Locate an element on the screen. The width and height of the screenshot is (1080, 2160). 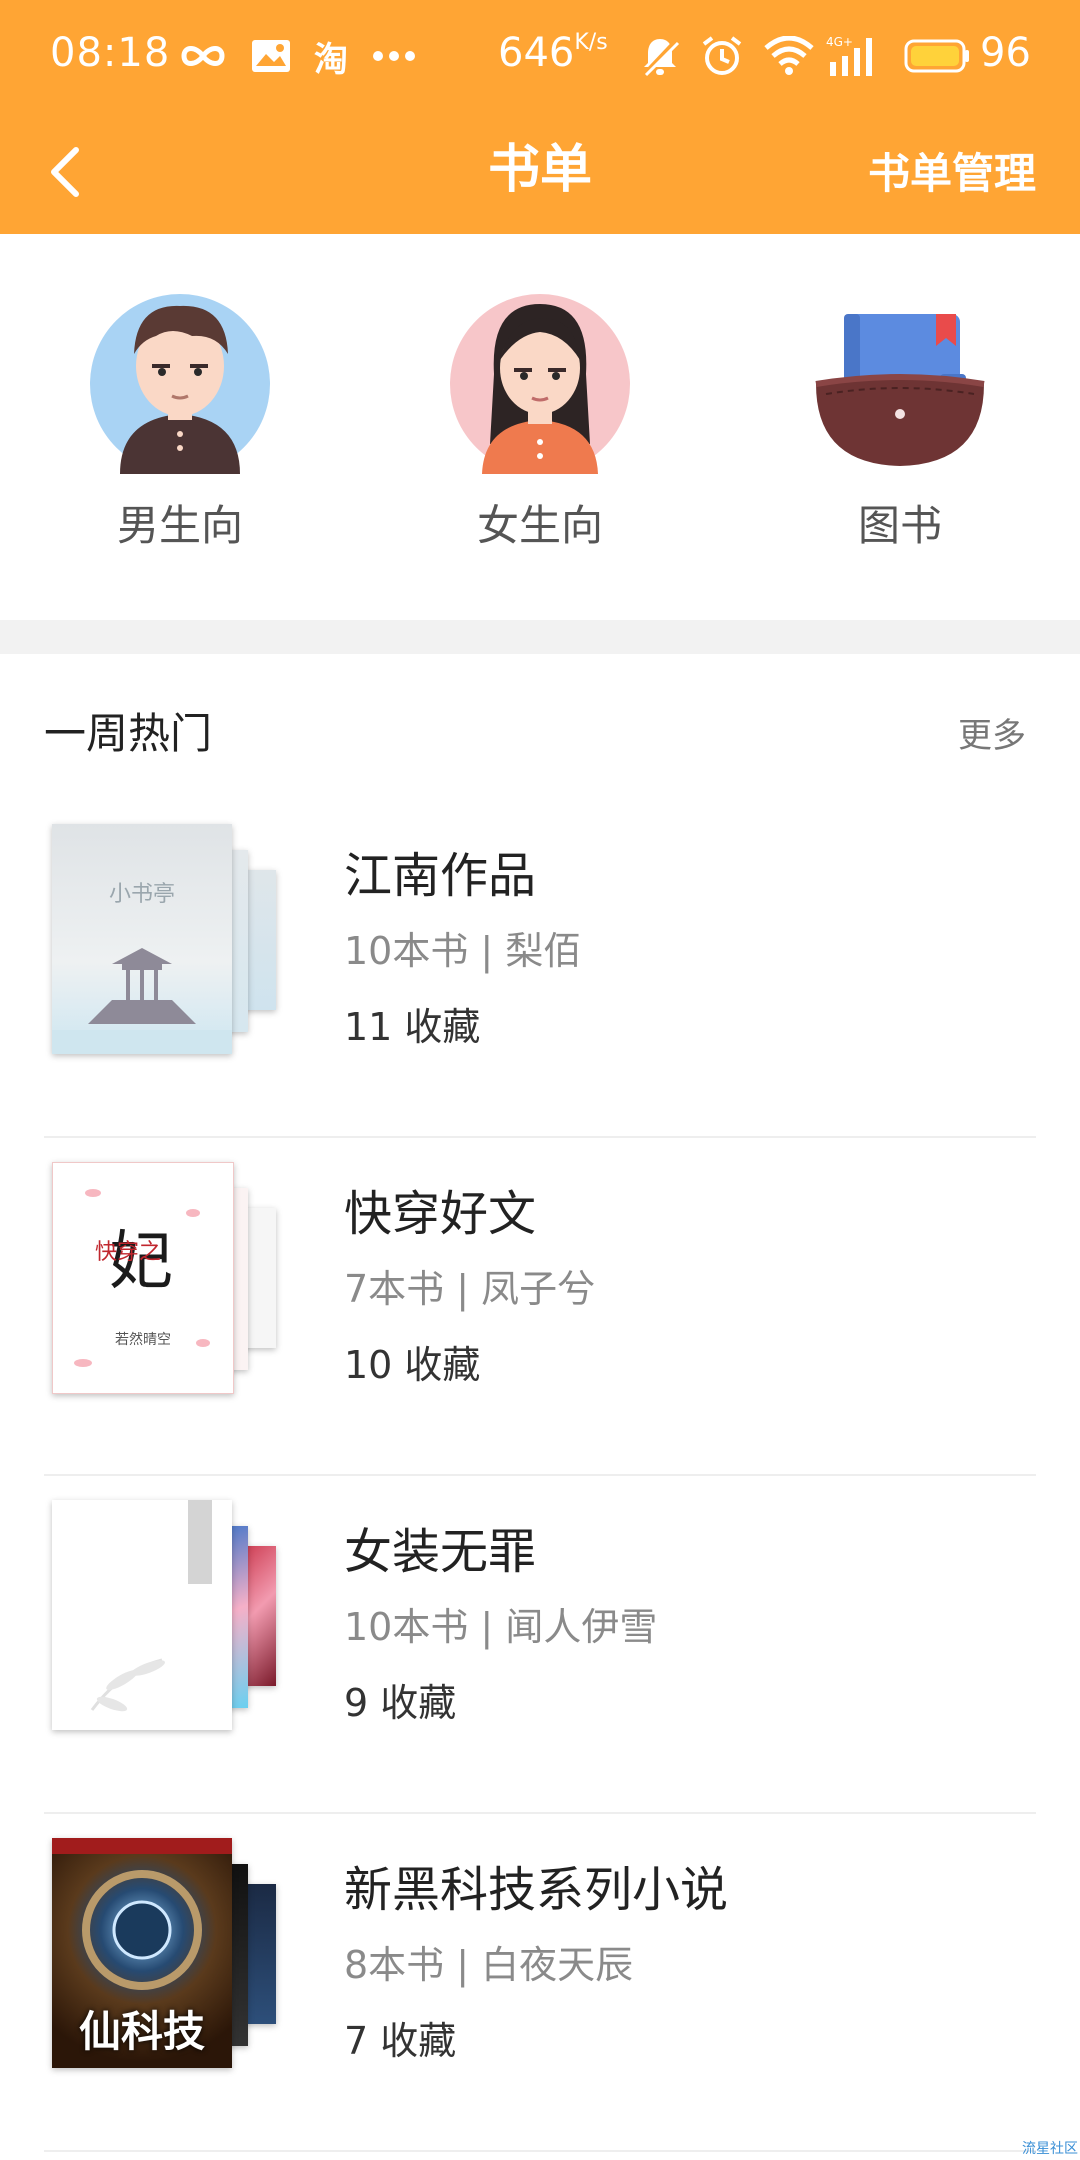
more-dots-icon is located at coordinates (394, 56).